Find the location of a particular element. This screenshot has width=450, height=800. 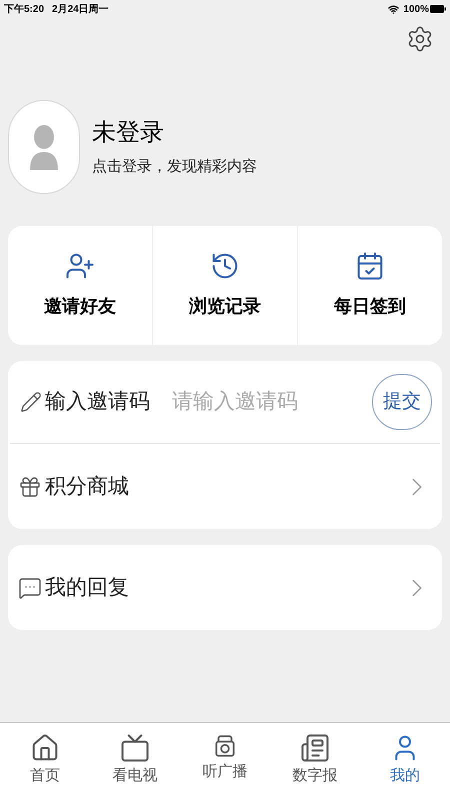

chat-icon is located at coordinates (30, 588).